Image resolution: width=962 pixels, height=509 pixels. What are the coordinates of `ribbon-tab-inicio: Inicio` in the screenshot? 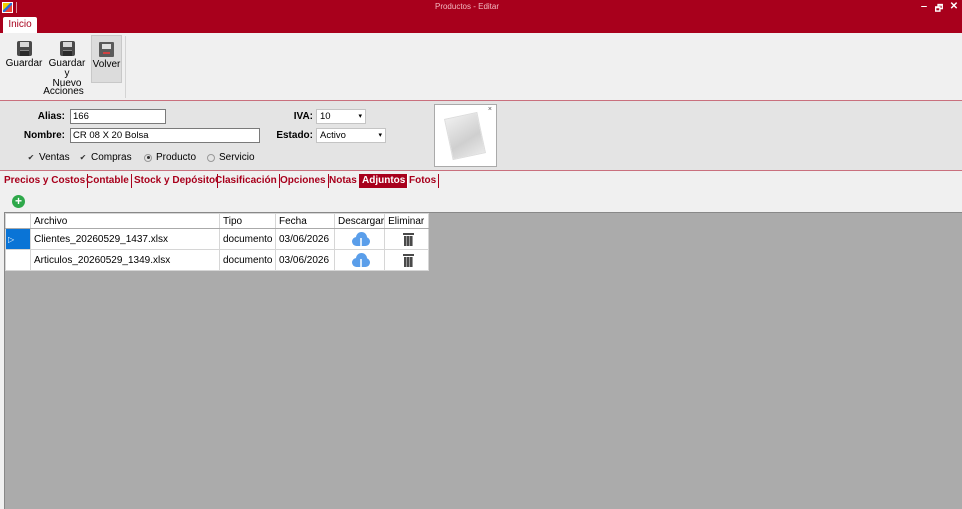 It's located at (20, 25).